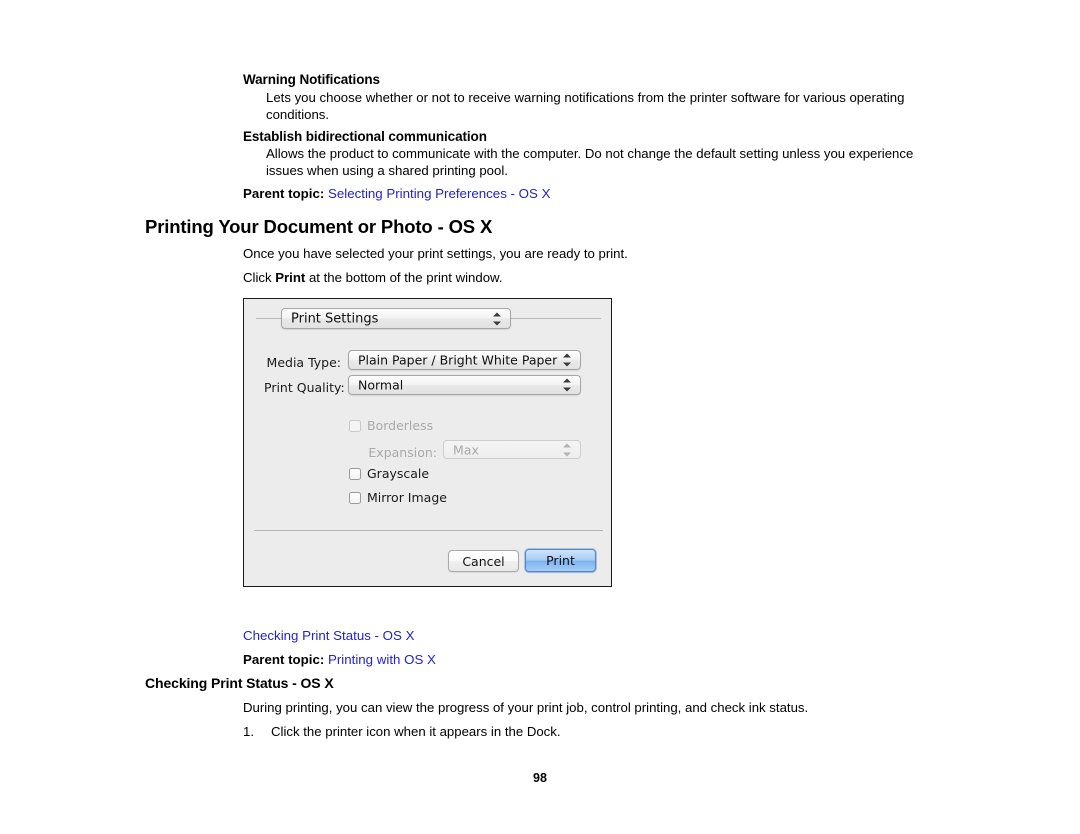  What do you see at coordinates (304, 387) in the screenshot?
I see `print-quality-label: Print Quality:` at bounding box center [304, 387].